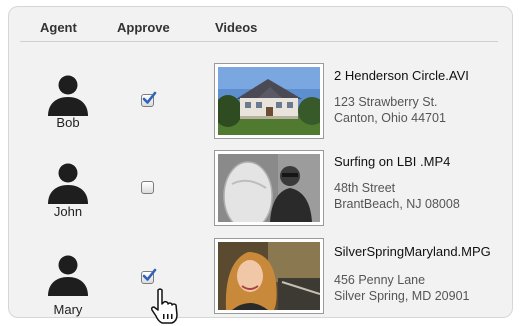 Image resolution: width=520 pixels, height=326 pixels. Describe the element at coordinates (143, 27) in the screenshot. I see `column-header-approve: Approve` at that location.